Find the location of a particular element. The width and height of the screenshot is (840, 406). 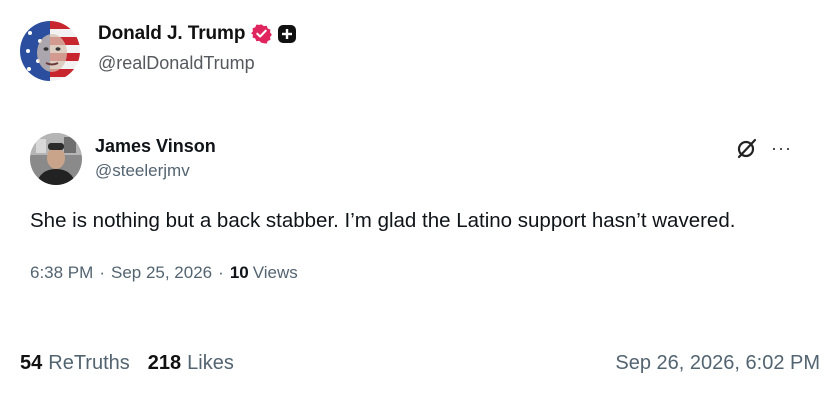

author-handle: @realDonaldTrump is located at coordinates (197, 63).